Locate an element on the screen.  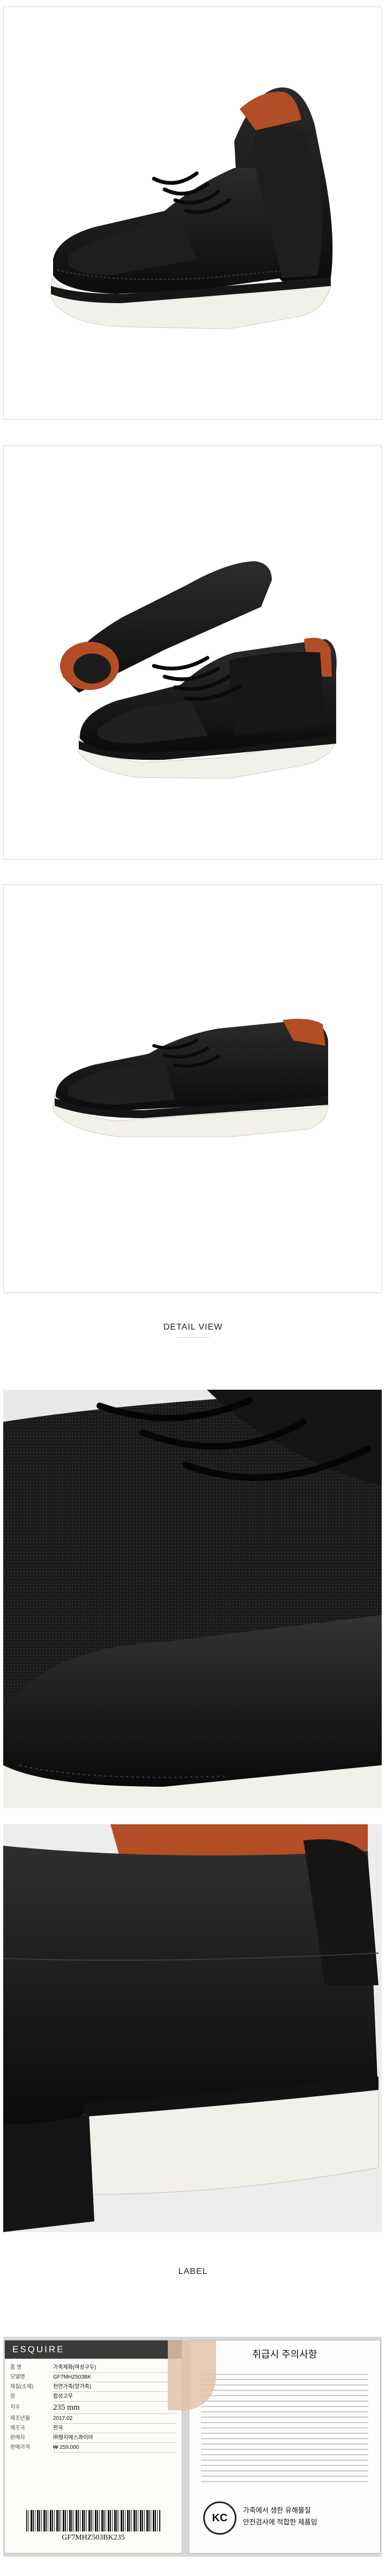
tag-row-value: GF7MHZ503BK is located at coordinates (114, 2377).